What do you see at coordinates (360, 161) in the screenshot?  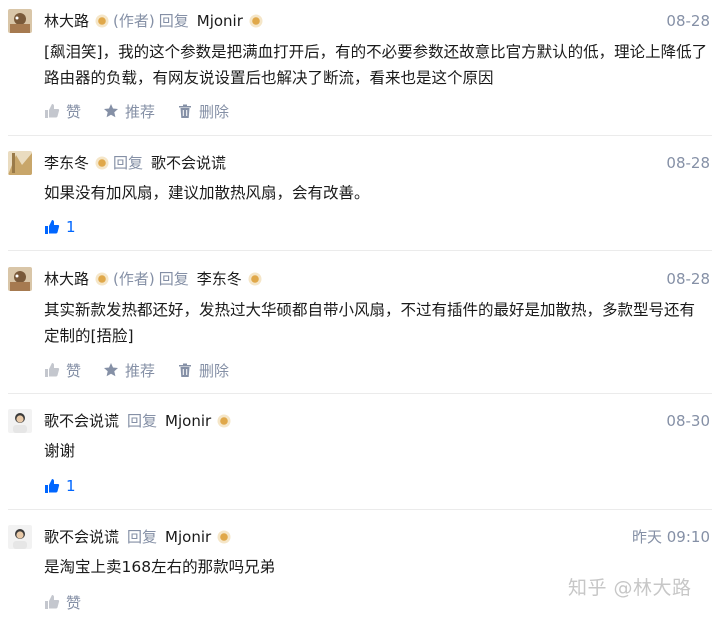 I see `comment-header: 李东冬 回复 歌不会说谎 08-28` at bounding box center [360, 161].